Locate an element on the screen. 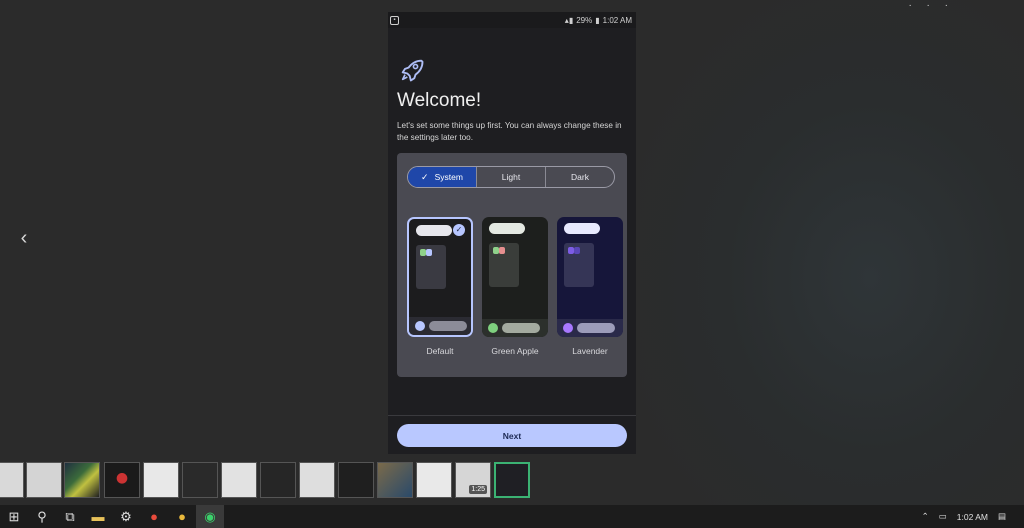 The height and width of the screenshot is (528, 1024). windows-start-icon: ⊞ is located at coordinates (14, 516).